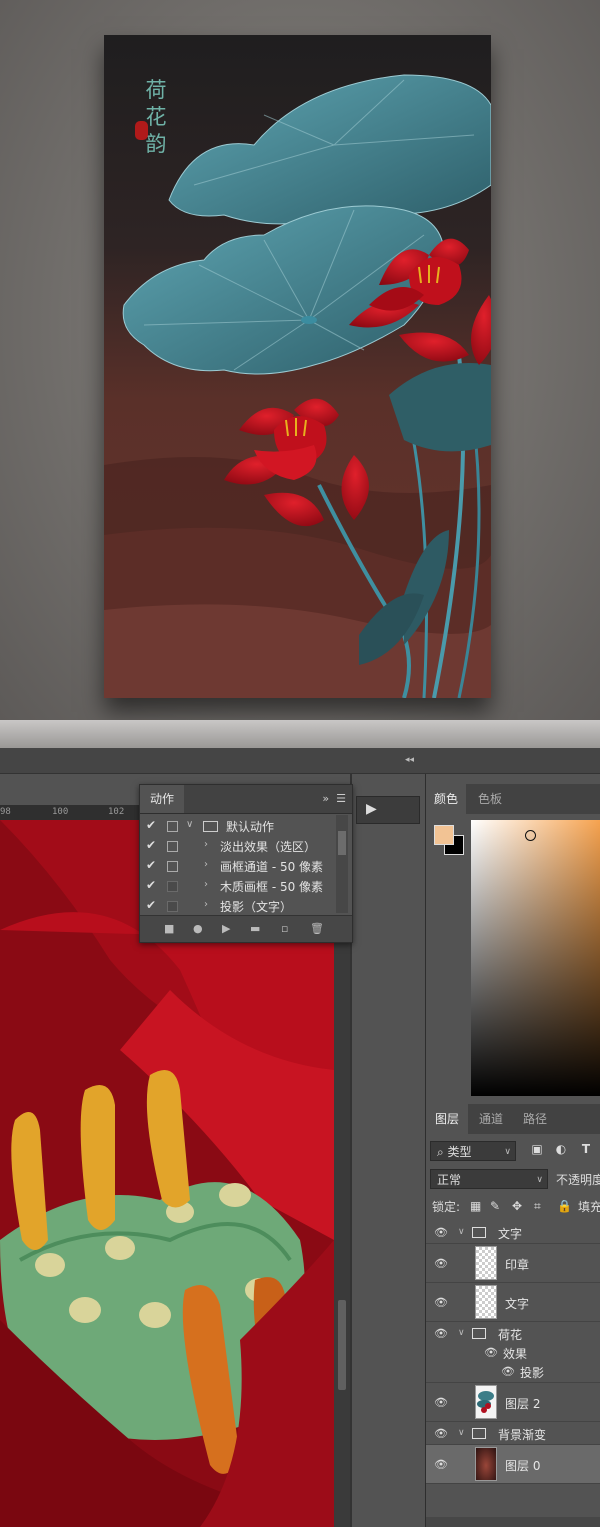 The image size is (600, 1527). Describe the element at coordinates (561, 1149) in the screenshot. I see `adjust-icon: ◐` at that location.